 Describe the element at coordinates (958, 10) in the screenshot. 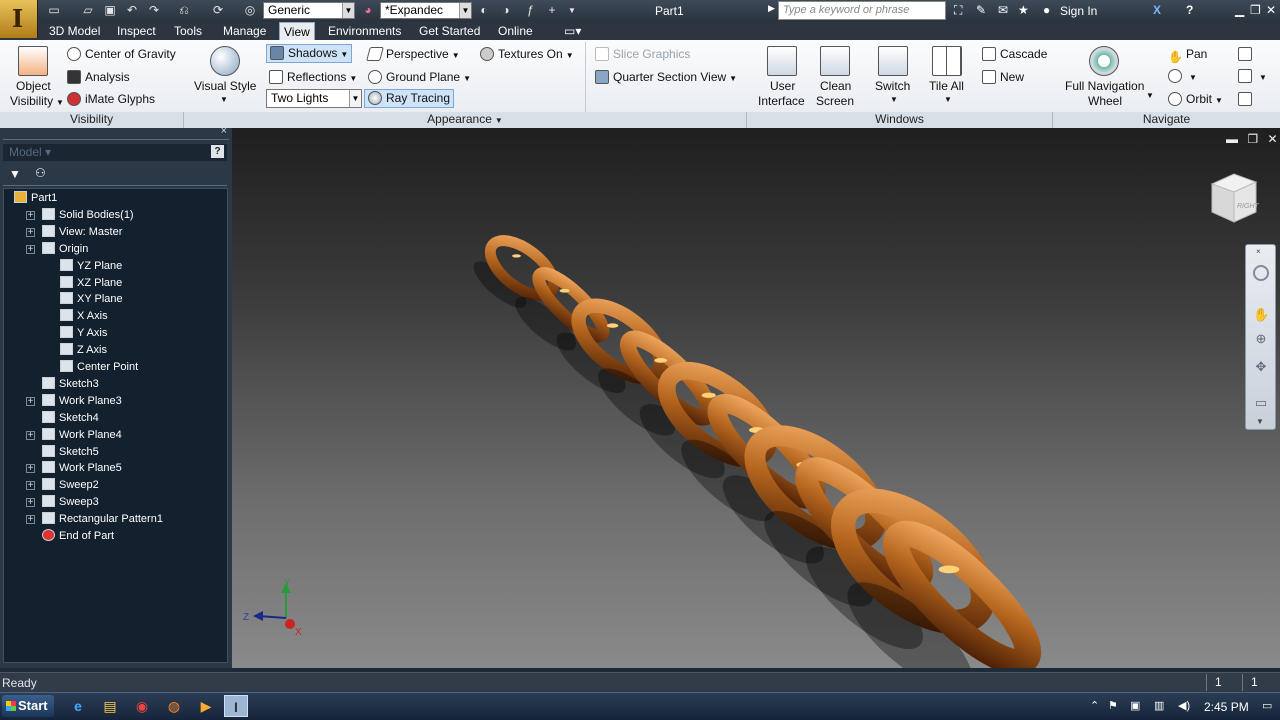

I see `binoculars-icon: ⛶` at that location.